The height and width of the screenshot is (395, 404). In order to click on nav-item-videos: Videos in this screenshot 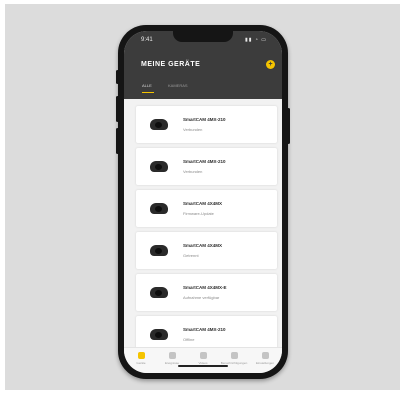, I will do `click(203, 358)`.